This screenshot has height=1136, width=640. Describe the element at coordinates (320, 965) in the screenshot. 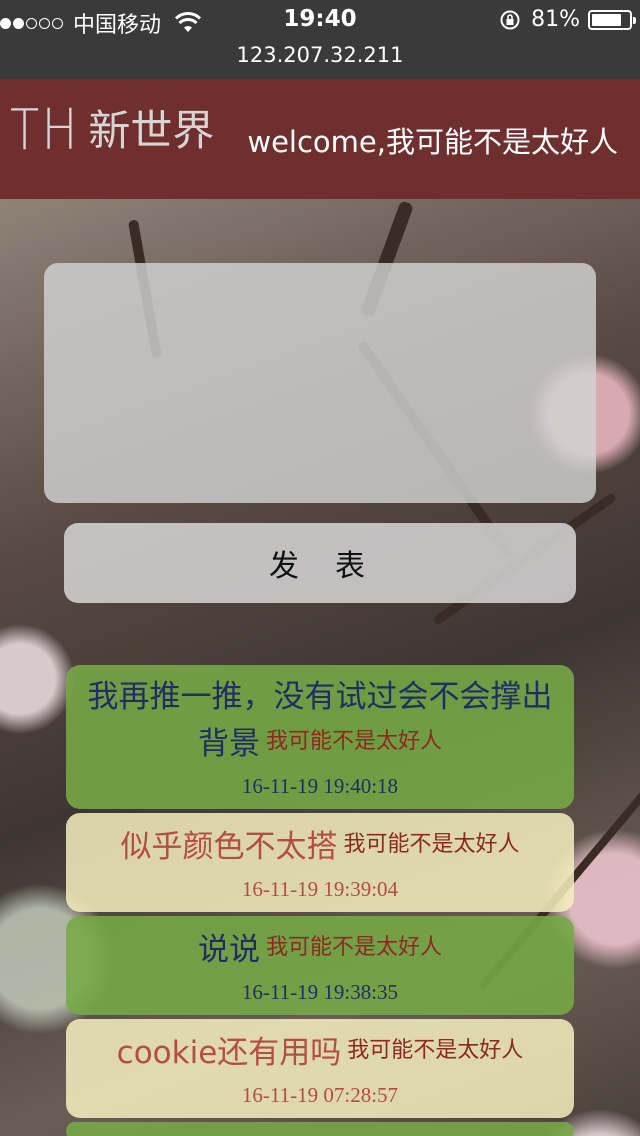

I see `post-card: 说说 我可能不是太好人 16-11-19 19:38:35` at that location.